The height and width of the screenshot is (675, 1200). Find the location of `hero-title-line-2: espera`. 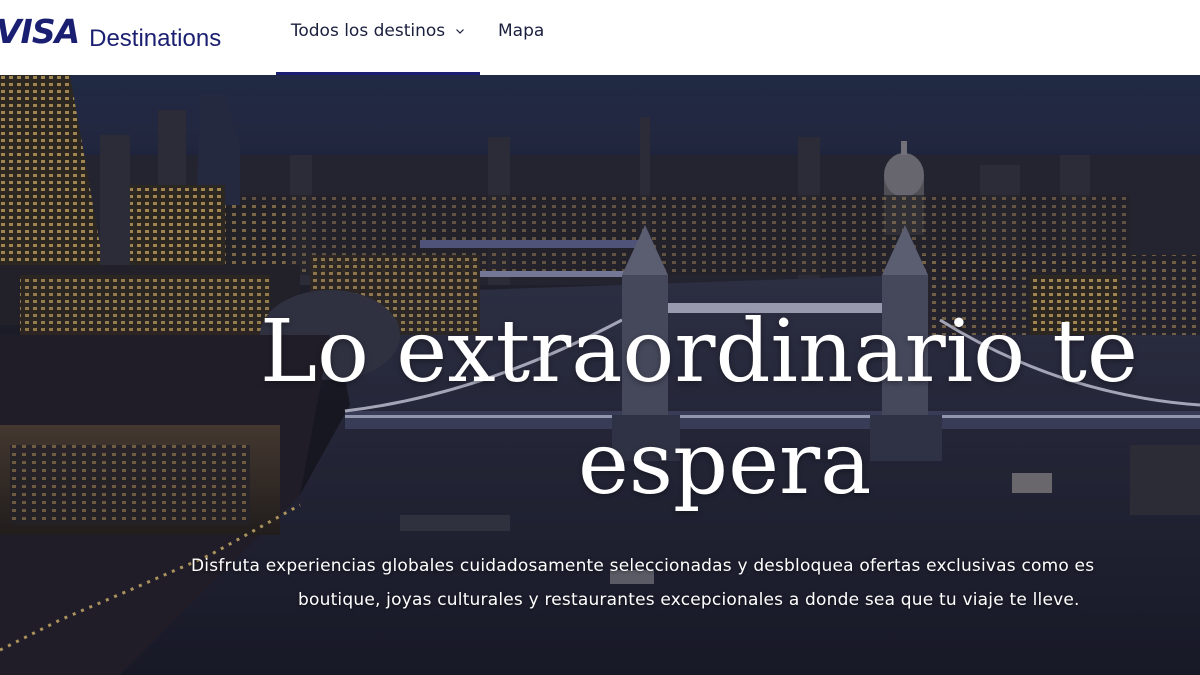

hero-title-line-2: espera is located at coordinates (725, 464).